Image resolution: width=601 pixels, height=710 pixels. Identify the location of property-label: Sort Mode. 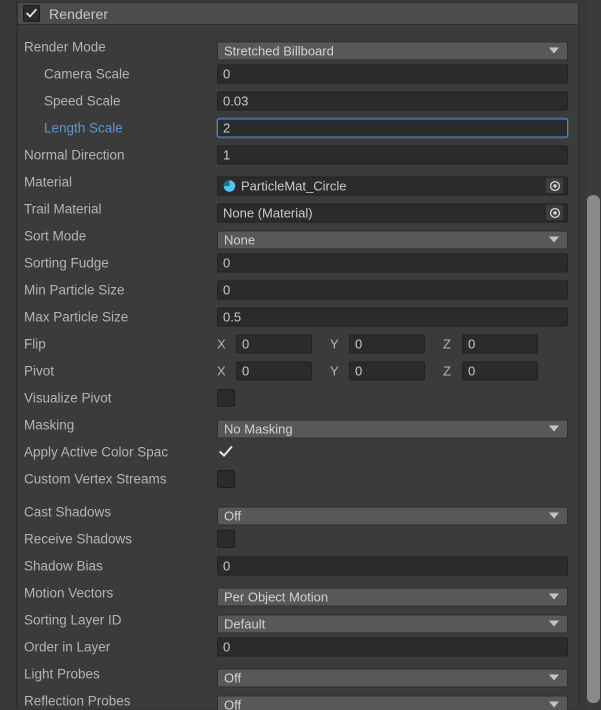
(55, 236).